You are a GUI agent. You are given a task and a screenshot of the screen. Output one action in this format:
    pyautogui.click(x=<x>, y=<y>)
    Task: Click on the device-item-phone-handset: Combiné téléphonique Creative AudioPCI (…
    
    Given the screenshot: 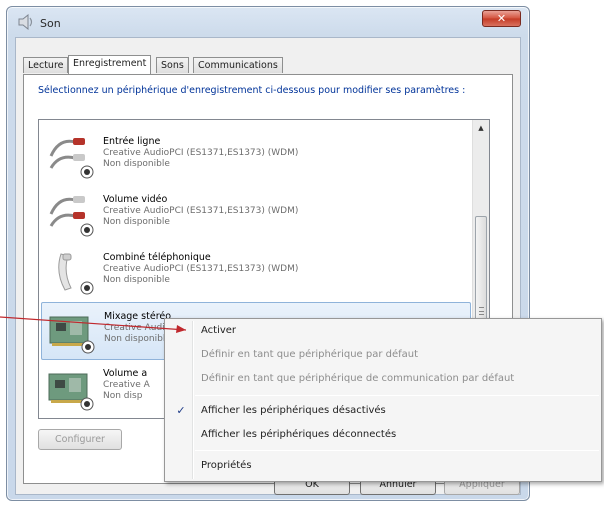 What is the action you would take?
    pyautogui.click(x=256, y=273)
    